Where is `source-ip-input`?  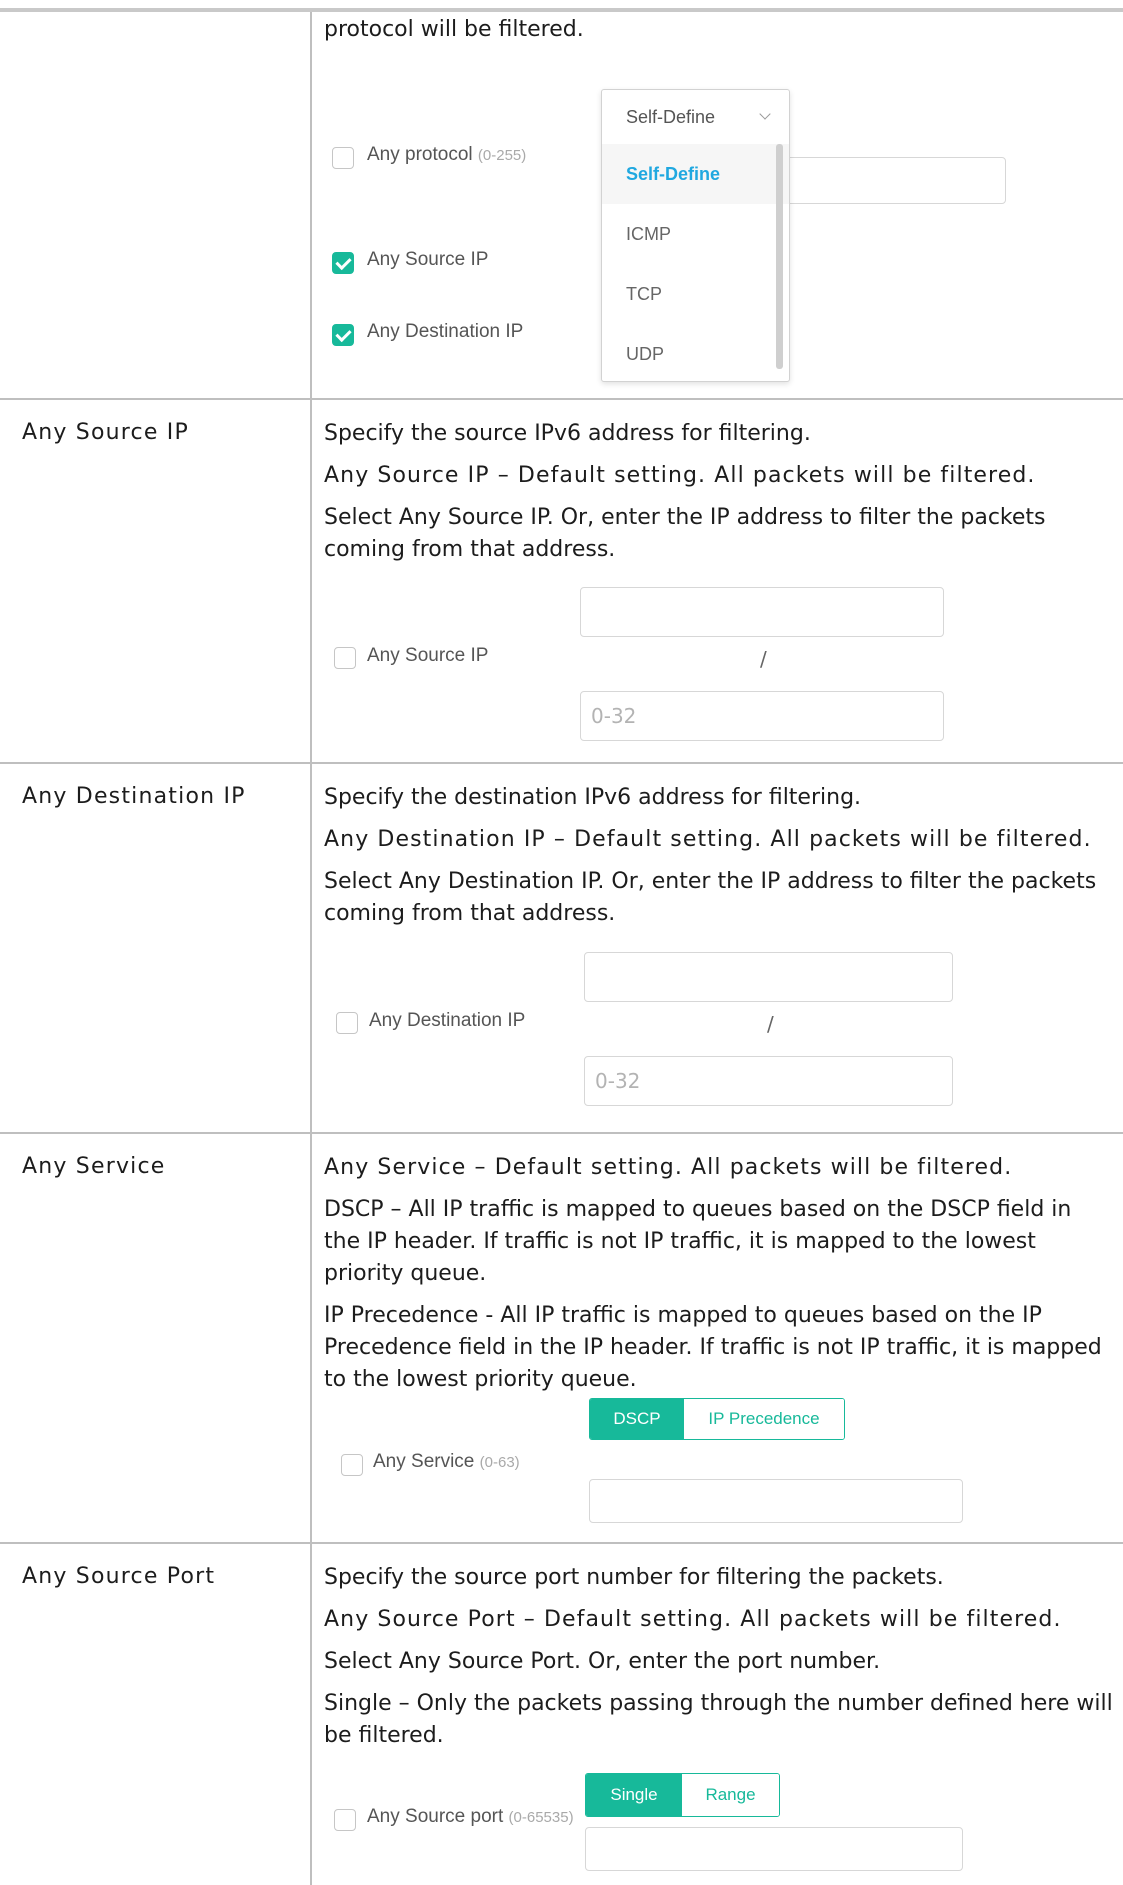
source-ip-input is located at coordinates (762, 612).